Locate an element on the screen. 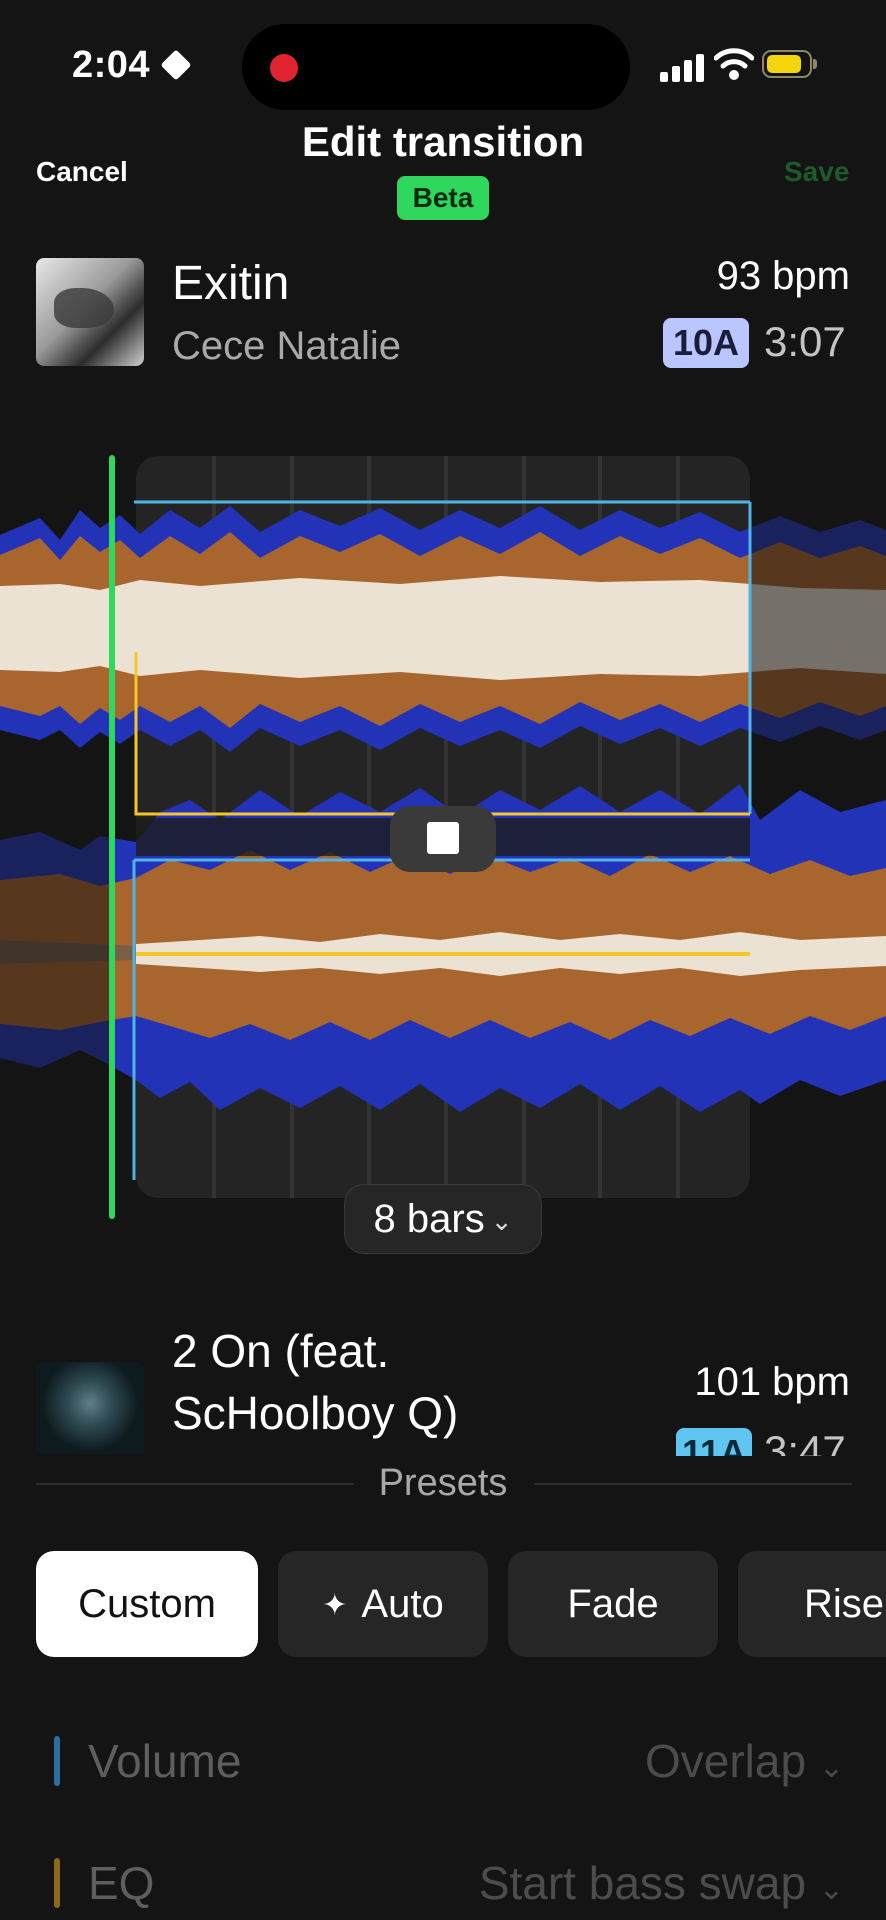 Image resolution: width=886 pixels, height=1920 pixels. track-out-artwork is located at coordinates (90, 312).